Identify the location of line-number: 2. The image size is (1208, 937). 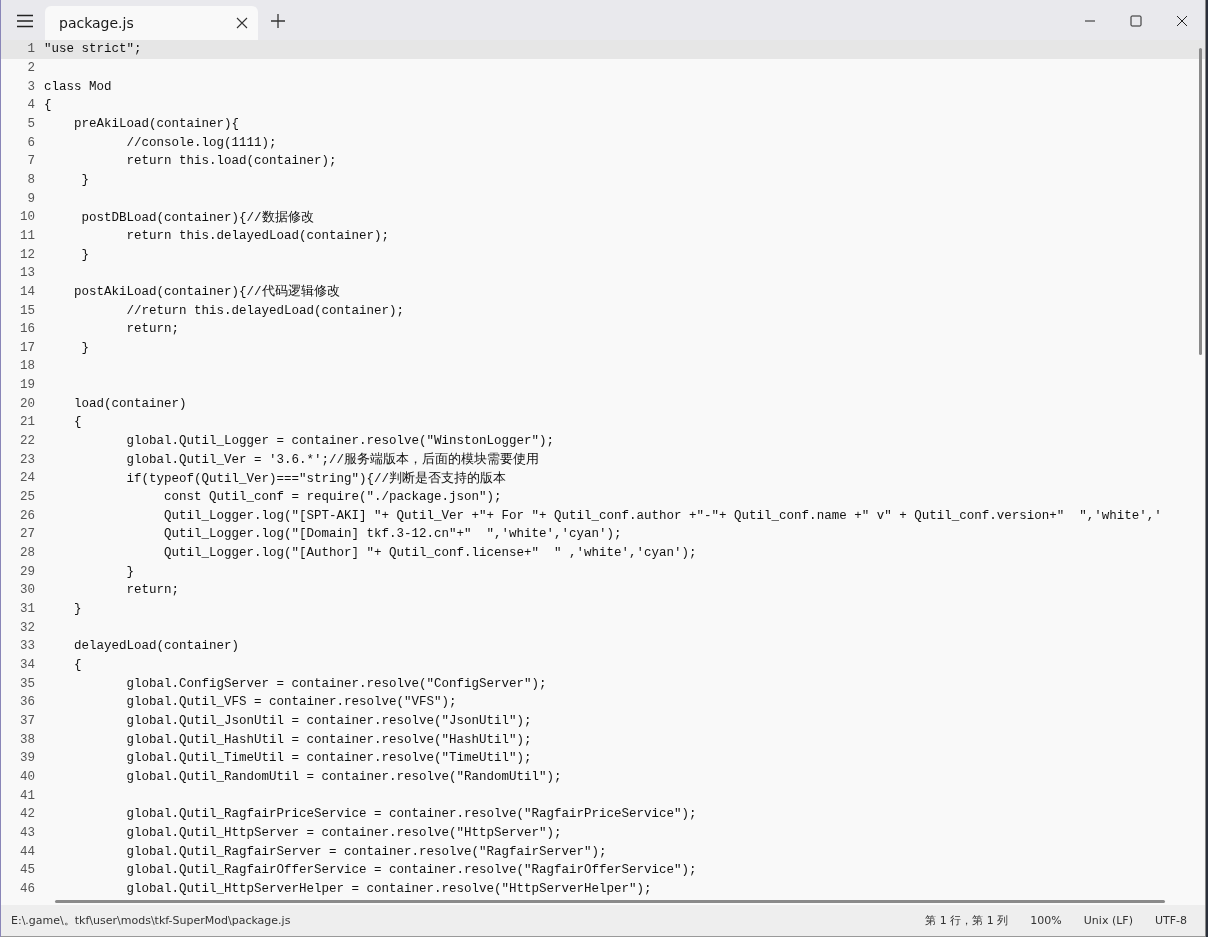
(30, 68).